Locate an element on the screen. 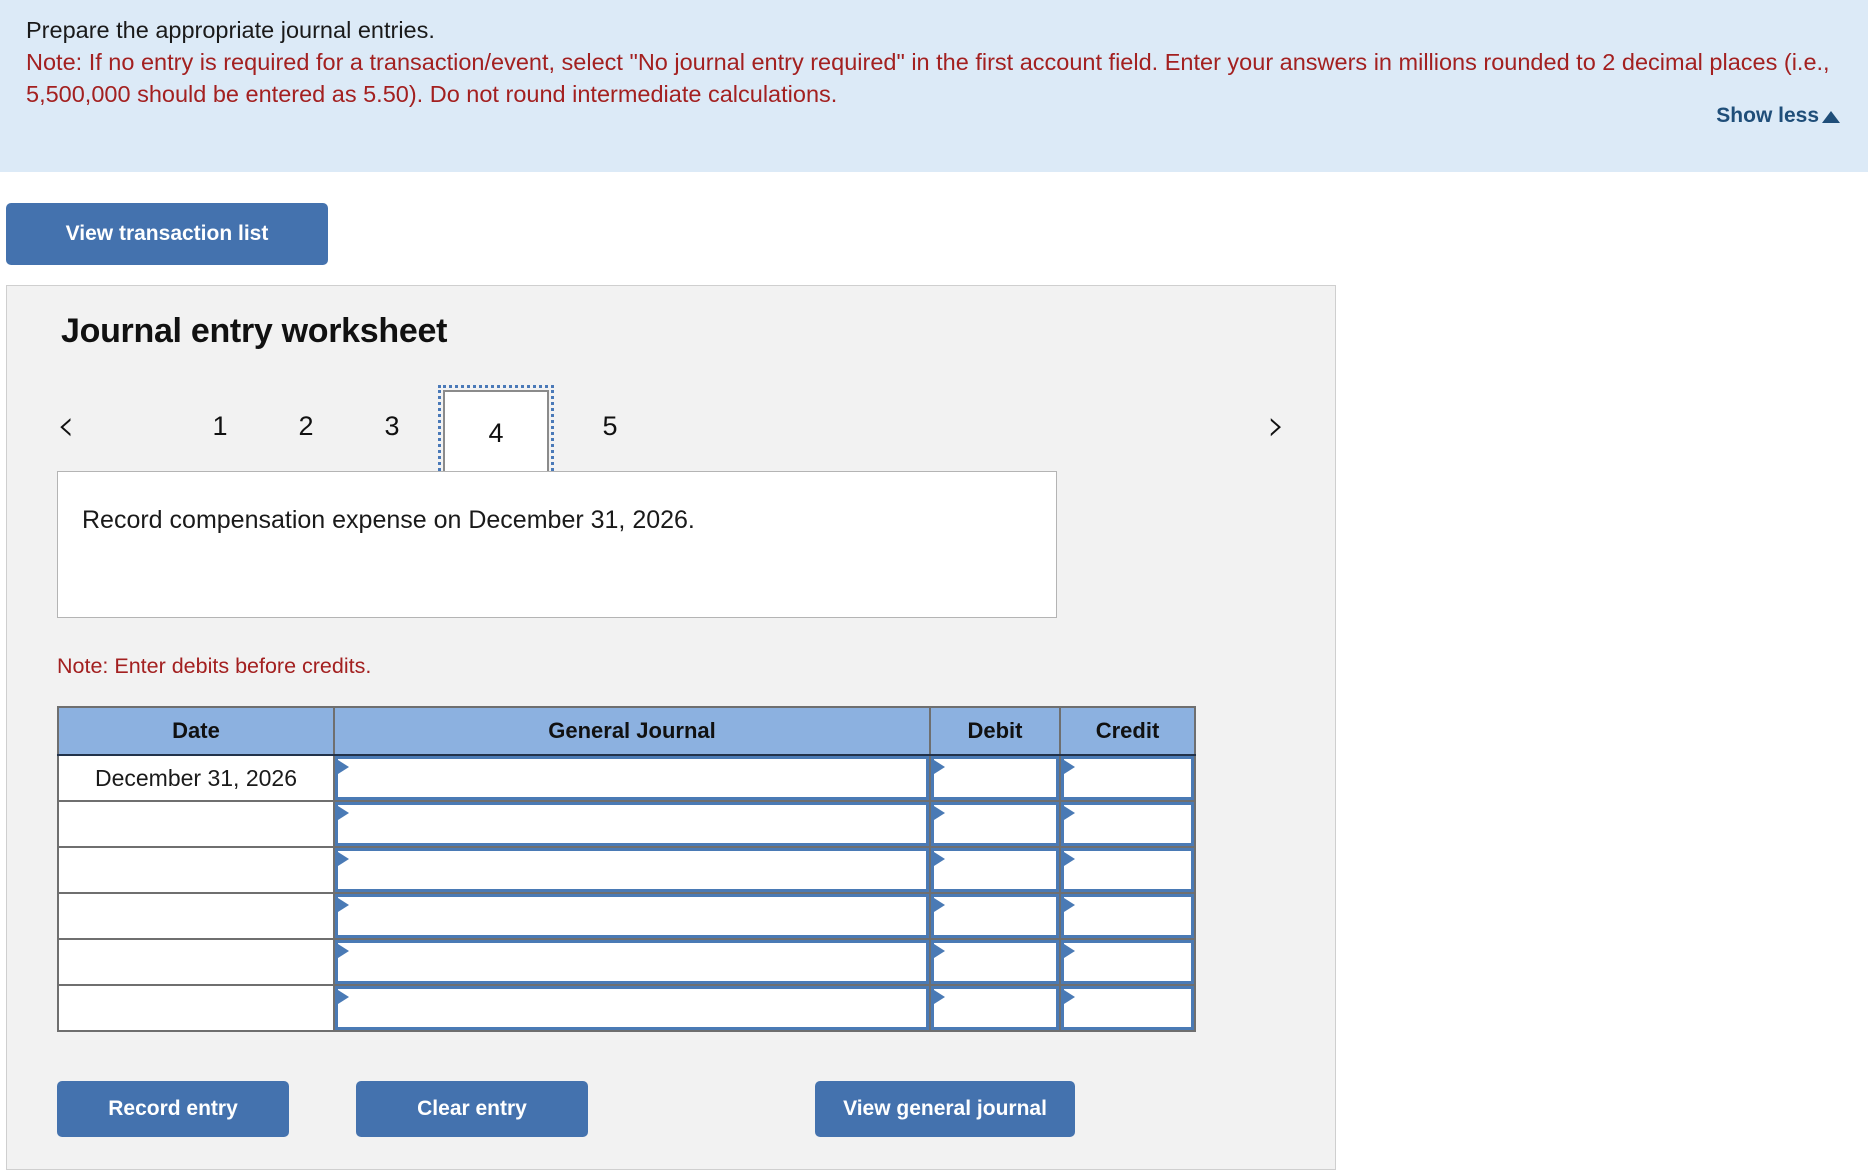 Image resolution: width=1868 pixels, height=1170 pixels. clear-entry-button: Clear entry is located at coordinates (472, 1109).